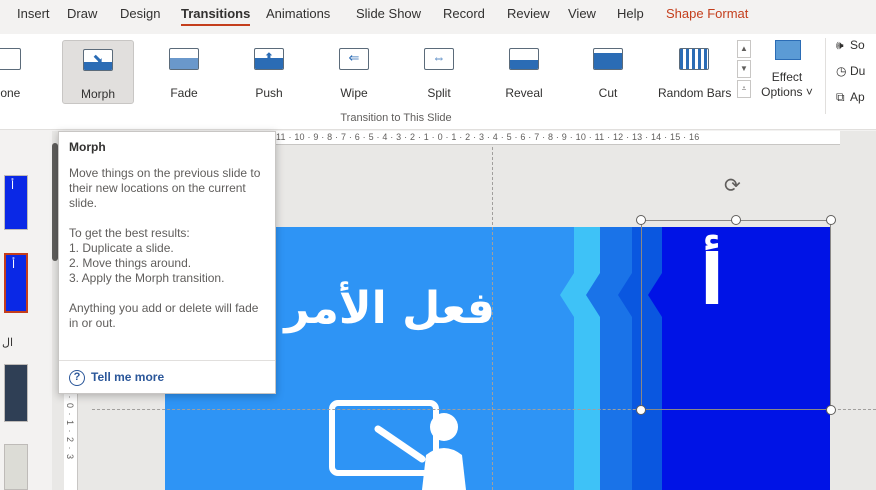 The width and height of the screenshot is (876, 490). Describe the element at coordinates (439, 93) in the screenshot. I see `transition-split-label: Split` at that location.